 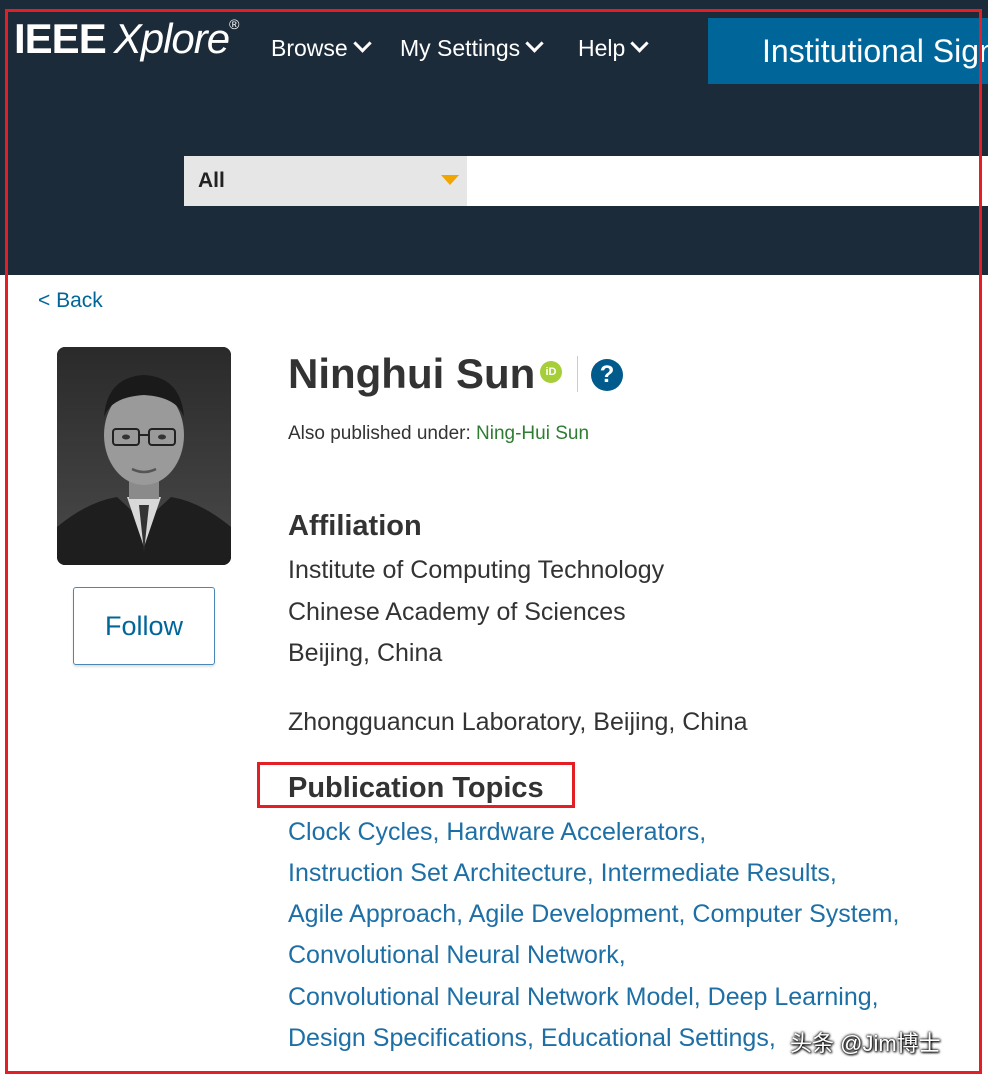 I want to click on back-link: < Back, so click(x=70, y=301).